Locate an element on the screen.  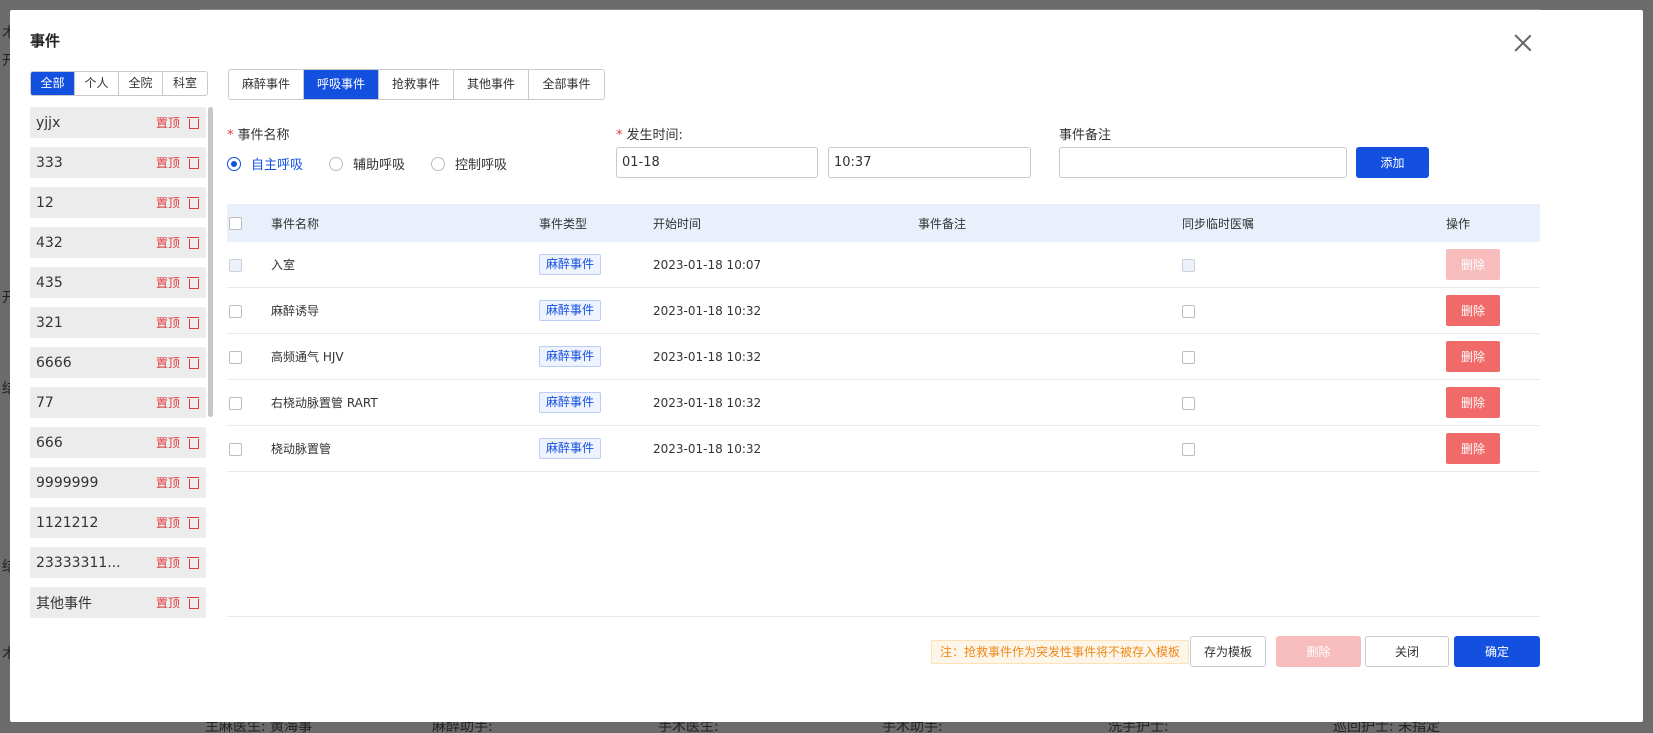
scope-tabs: 全部 个人 全院 科室 is located at coordinates (119, 83).